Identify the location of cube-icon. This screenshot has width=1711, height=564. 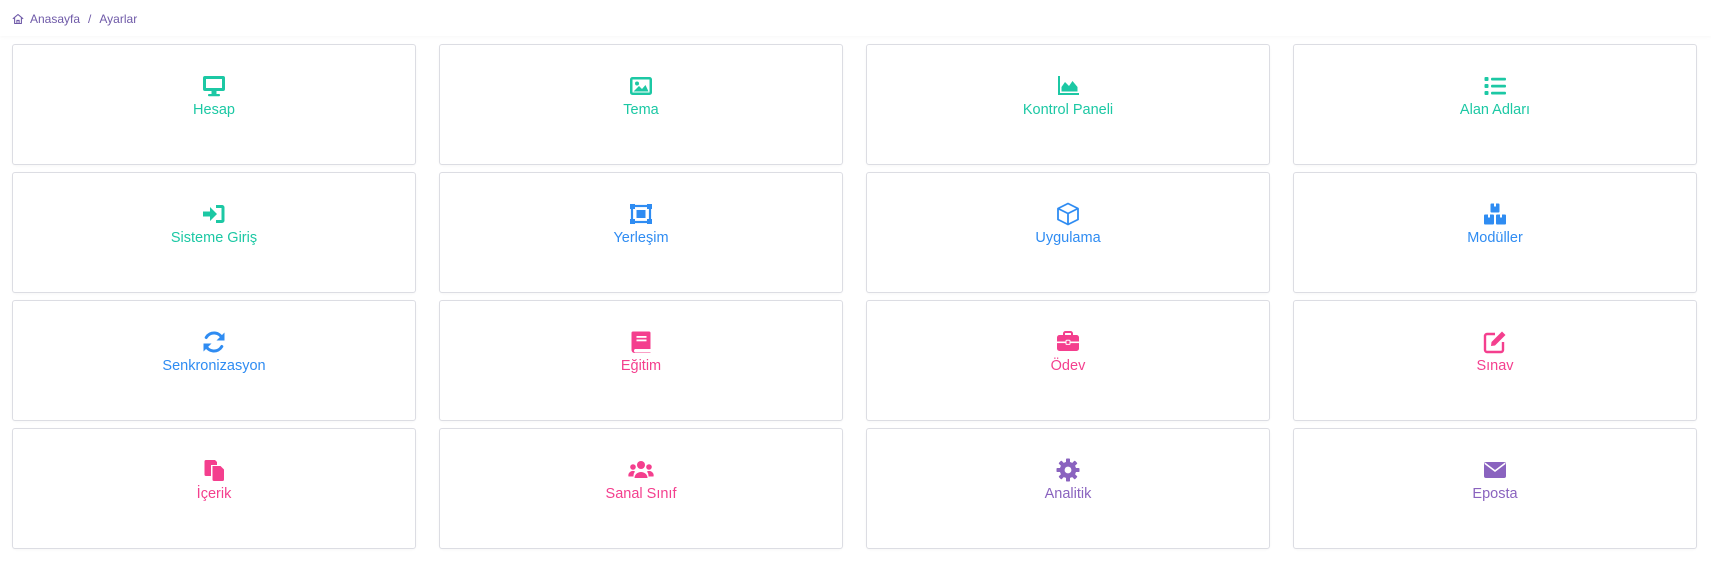
(1068, 214).